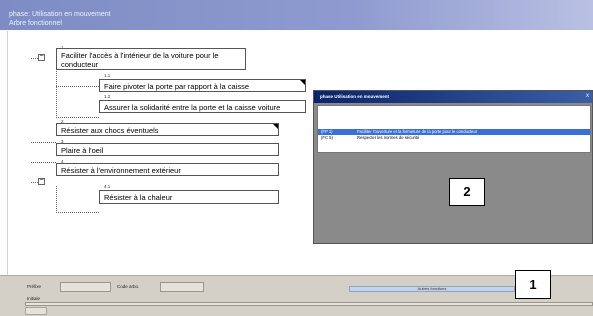 The width and height of the screenshot is (593, 316). What do you see at coordinates (388, 137) in the screenshot?
I see `function-text: Respecter les normes de sécurité` at bounding box center [388, 137].